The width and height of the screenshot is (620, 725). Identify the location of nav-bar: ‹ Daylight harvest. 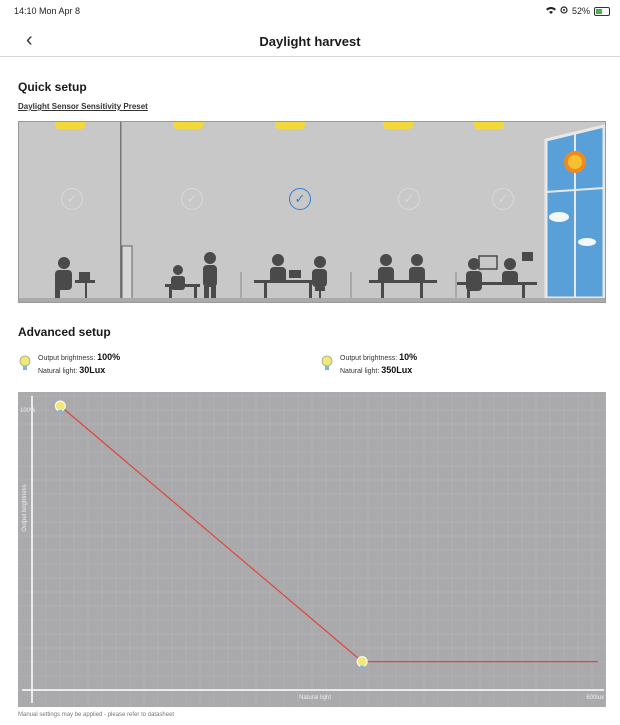
(310, 41).